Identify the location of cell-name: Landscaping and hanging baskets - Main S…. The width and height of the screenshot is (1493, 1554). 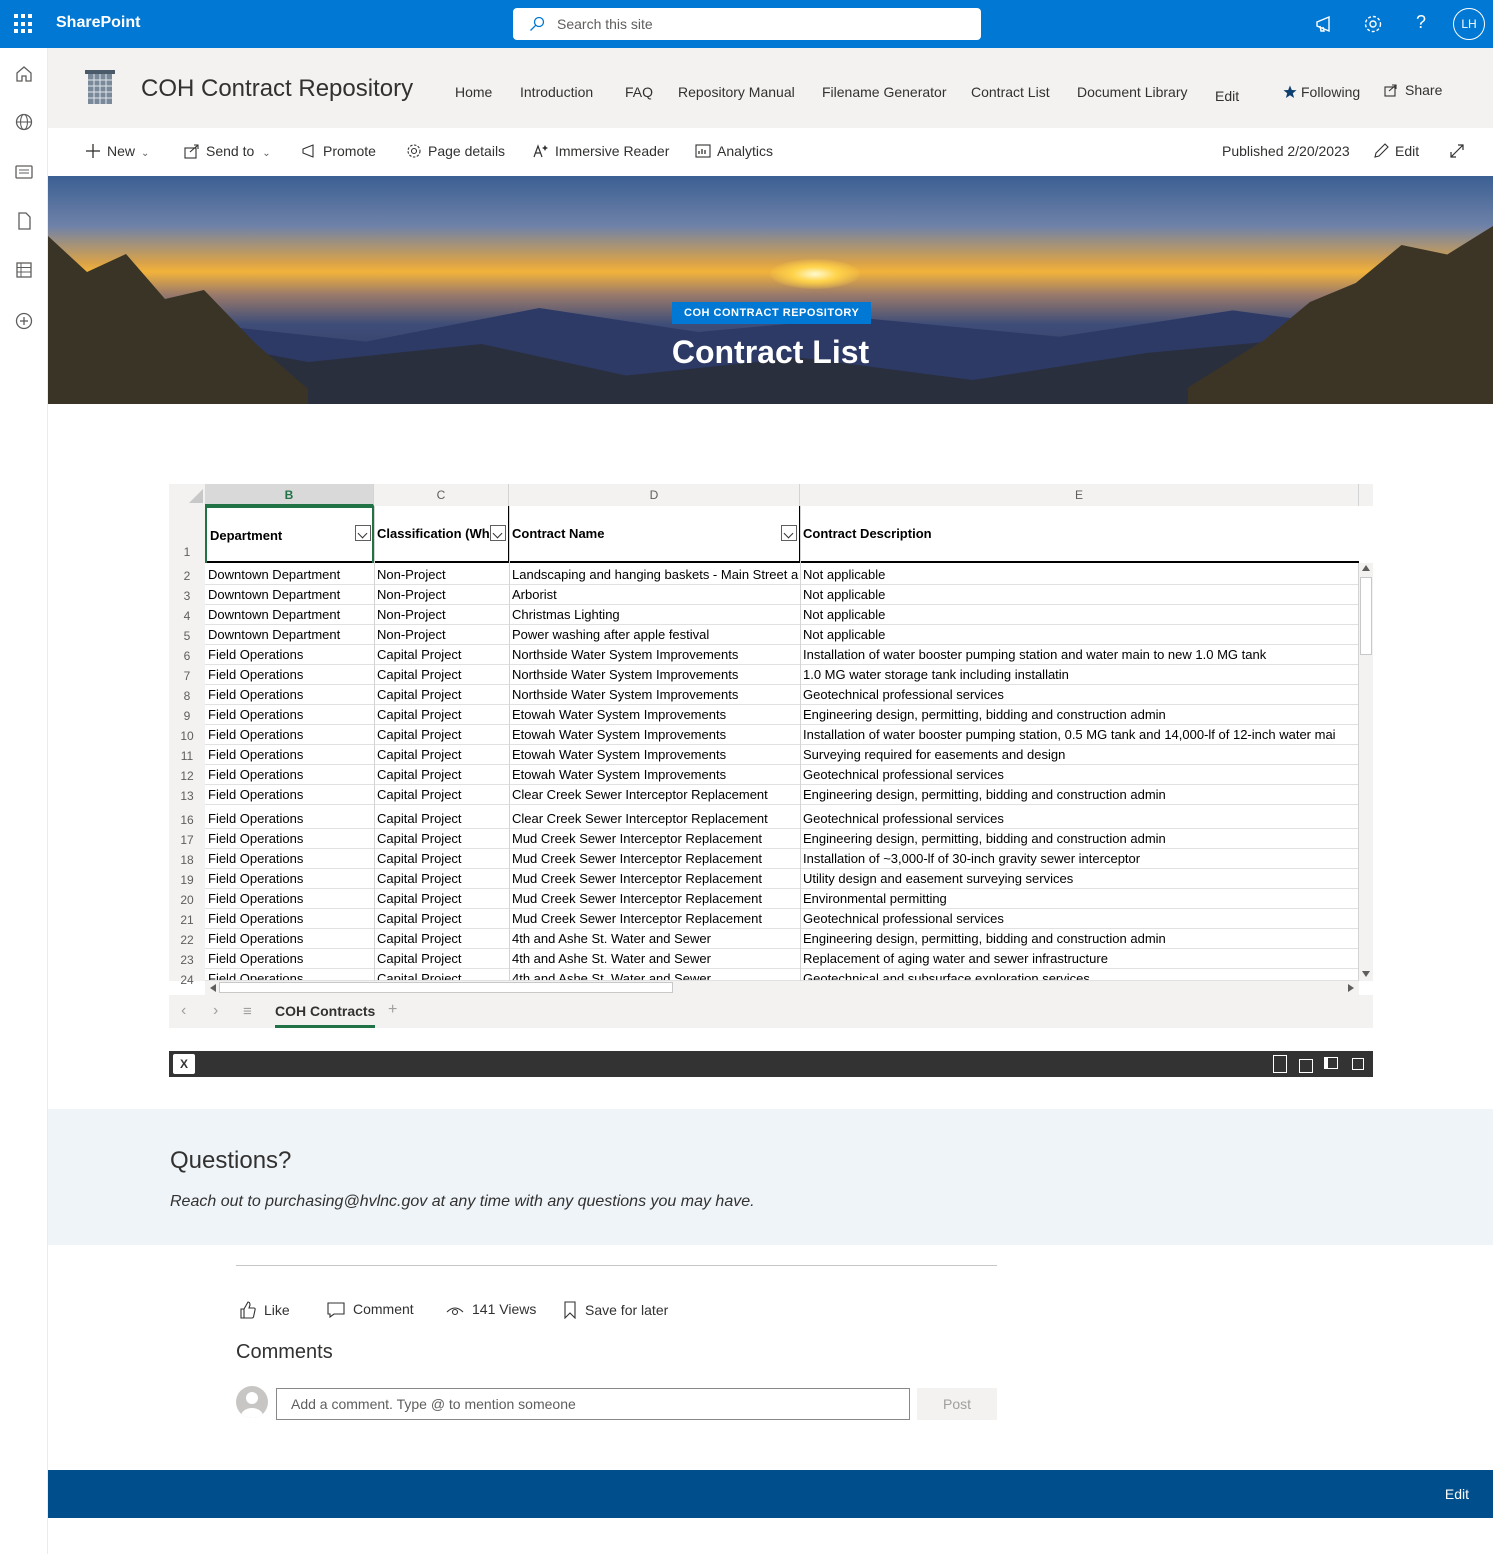
(654, 574).